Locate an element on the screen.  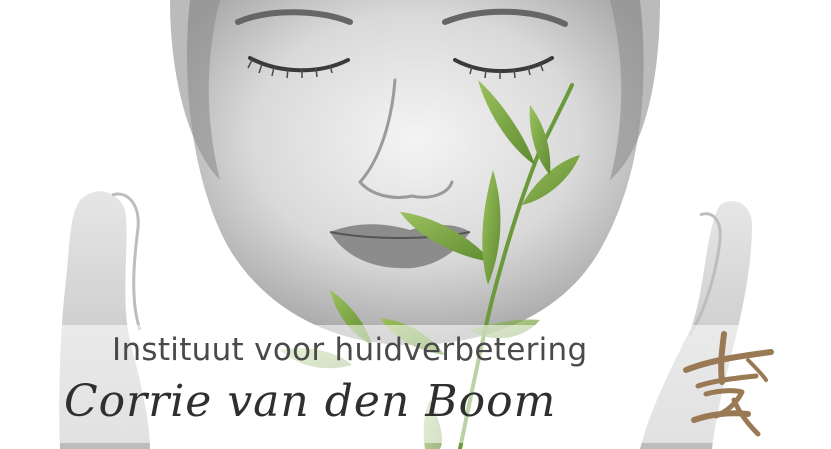
brand-title: Corrie van den Boom is located at coordinates (310, 401).